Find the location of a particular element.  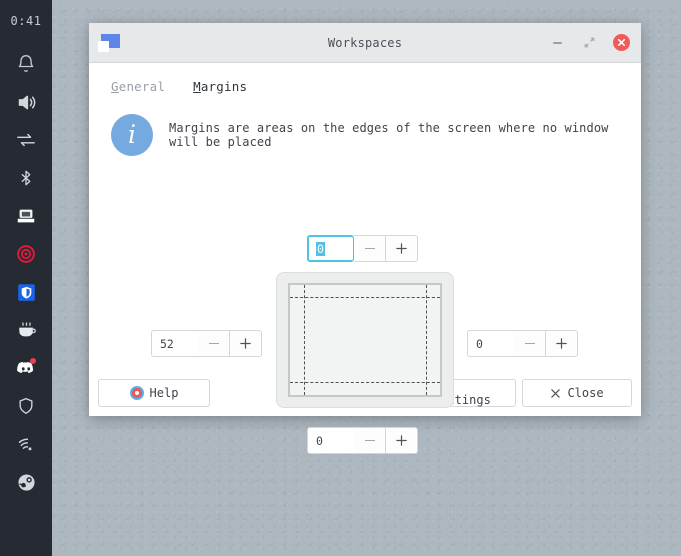

life-ring-icon is located at coordinates (136, 393).